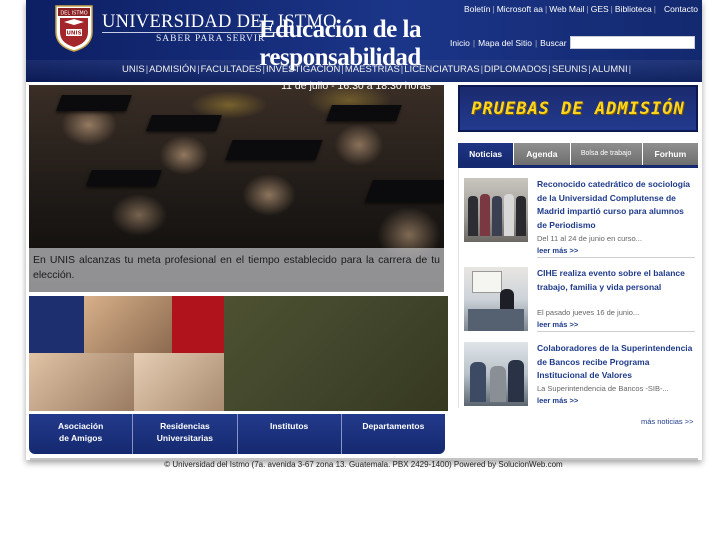  What do you see at coordinates (670, 154) in the screenshot?
I see `tab-forhum: Forhum` at bounding box center [670, 154].